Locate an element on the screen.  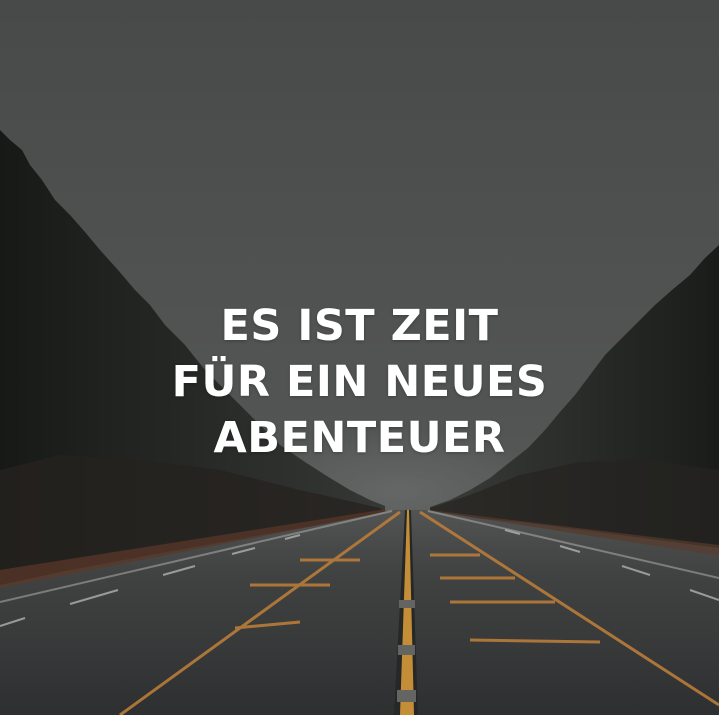
headline-line-2: FÜR EIN NEUES is located at coordinates (359, 382).